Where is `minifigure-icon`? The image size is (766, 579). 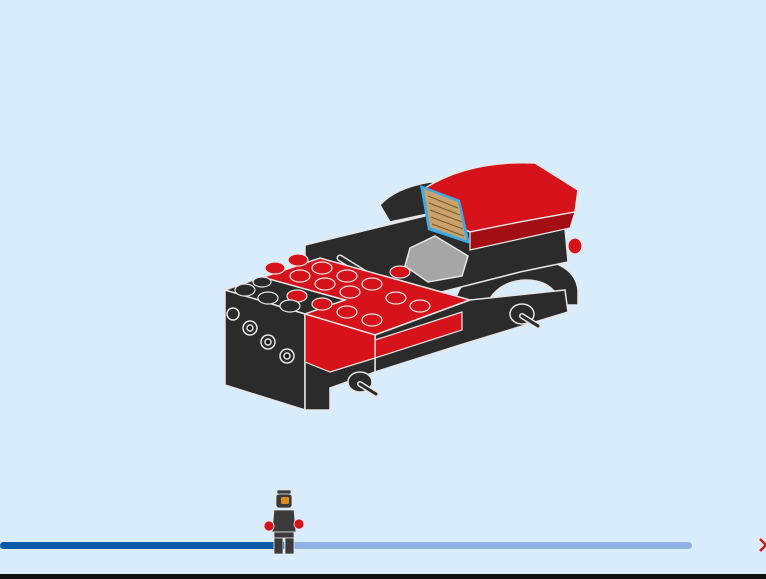 minifigure-icon is located at coordinates (283, 523).